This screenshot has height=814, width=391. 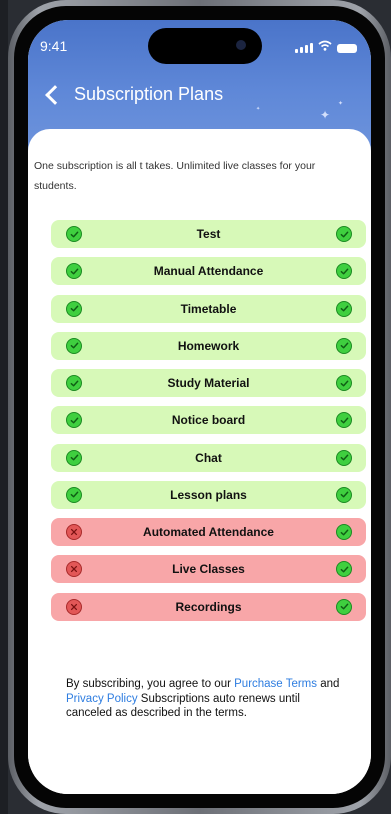 I want to click on feature-row: Homework, so click(x=208, y=345).